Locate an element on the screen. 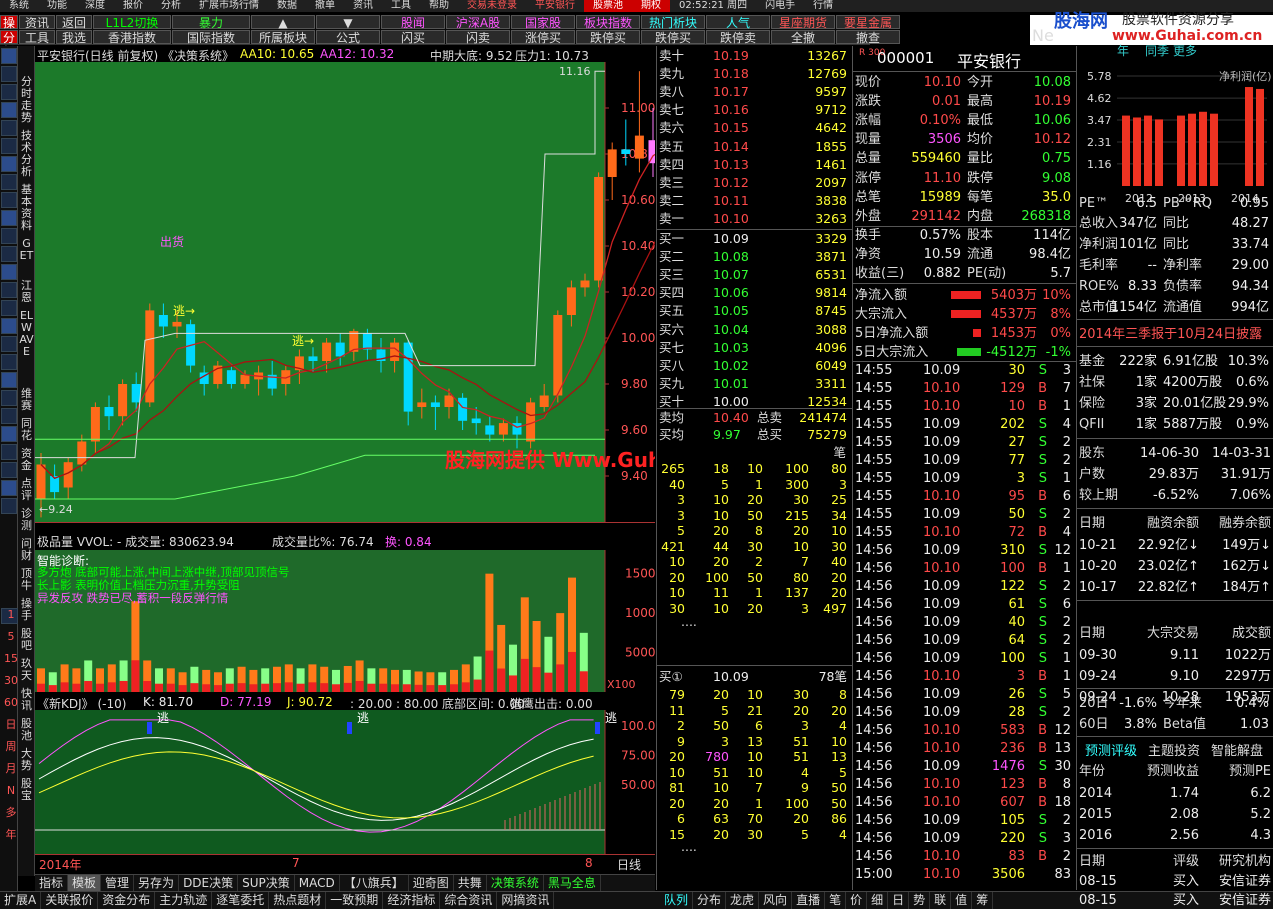  panel-tab: 笔 is located at coordinates (836, 900).